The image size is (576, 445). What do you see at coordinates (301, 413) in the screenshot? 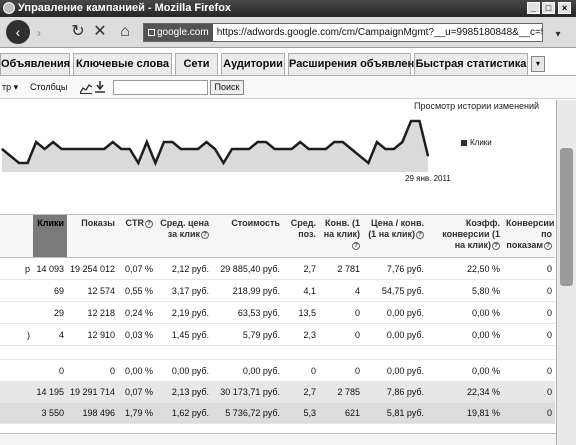
I see `cell-avg-position: 5,3` at bounding box center [301, 413].